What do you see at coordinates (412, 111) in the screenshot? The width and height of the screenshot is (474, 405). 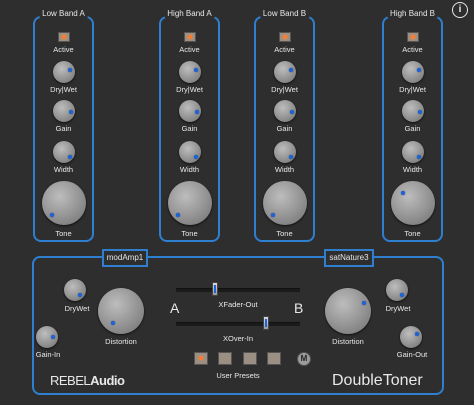 I see `high-band-b-gain-knob` at bounding box center [412, 111].